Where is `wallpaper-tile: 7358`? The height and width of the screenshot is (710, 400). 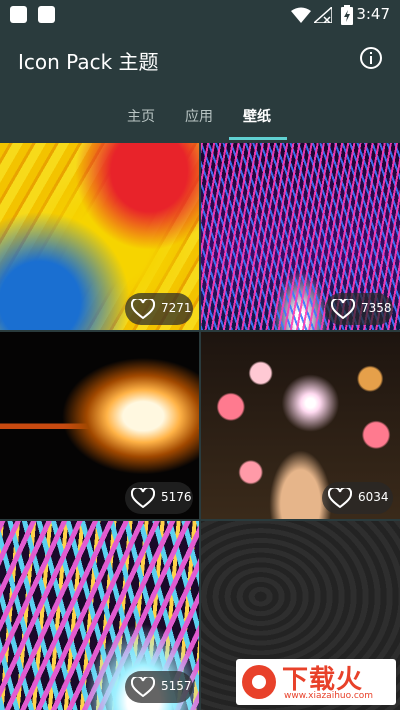 wallpaper-tile: 7358 is located at coordinates (300, 236).